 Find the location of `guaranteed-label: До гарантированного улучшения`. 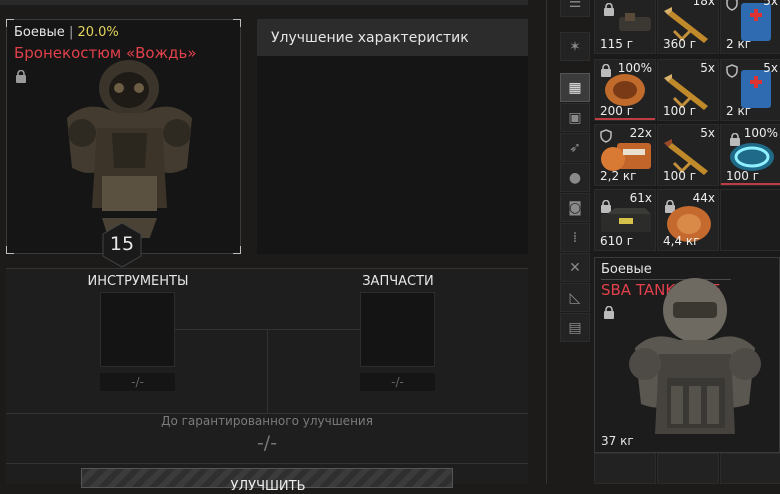

guaranteed-label: До гарантированного улучшения is located at coordinates (267, 421).